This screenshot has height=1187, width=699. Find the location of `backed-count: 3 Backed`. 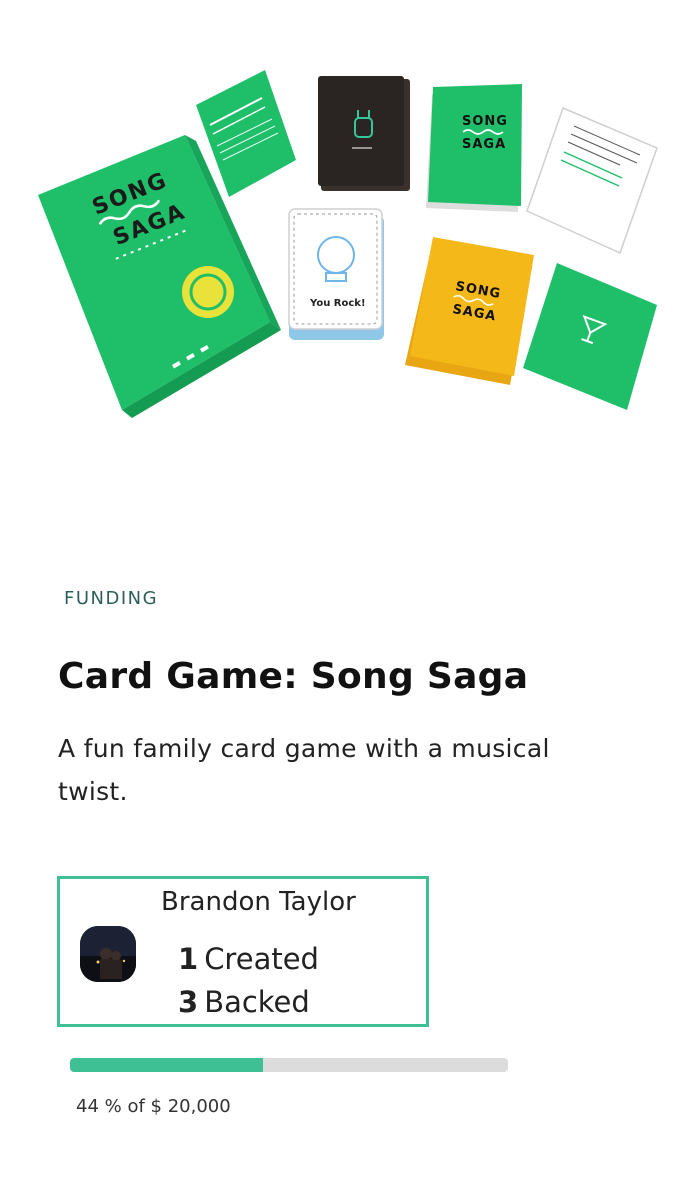

backed-count: 3 Backed is located at coordinates (244, 1002).